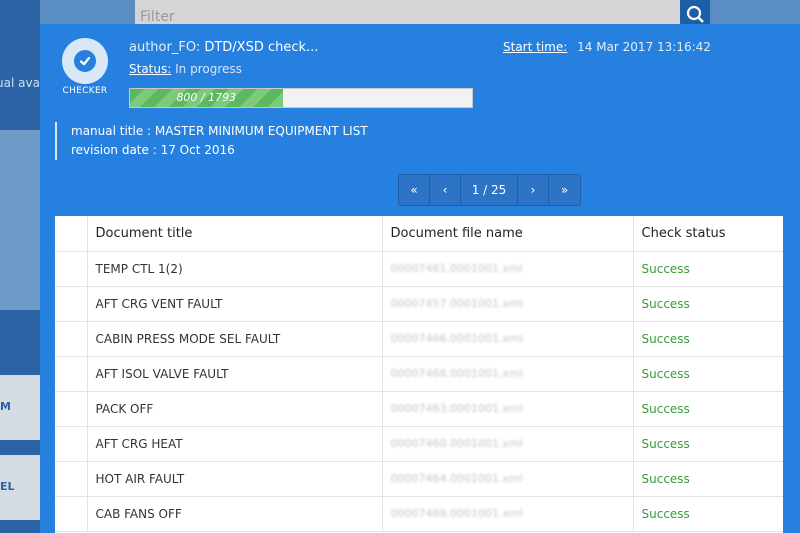  Describe the element at coordinates (208, 69) in the screenshot. I see `status-value: In progress` at that location.